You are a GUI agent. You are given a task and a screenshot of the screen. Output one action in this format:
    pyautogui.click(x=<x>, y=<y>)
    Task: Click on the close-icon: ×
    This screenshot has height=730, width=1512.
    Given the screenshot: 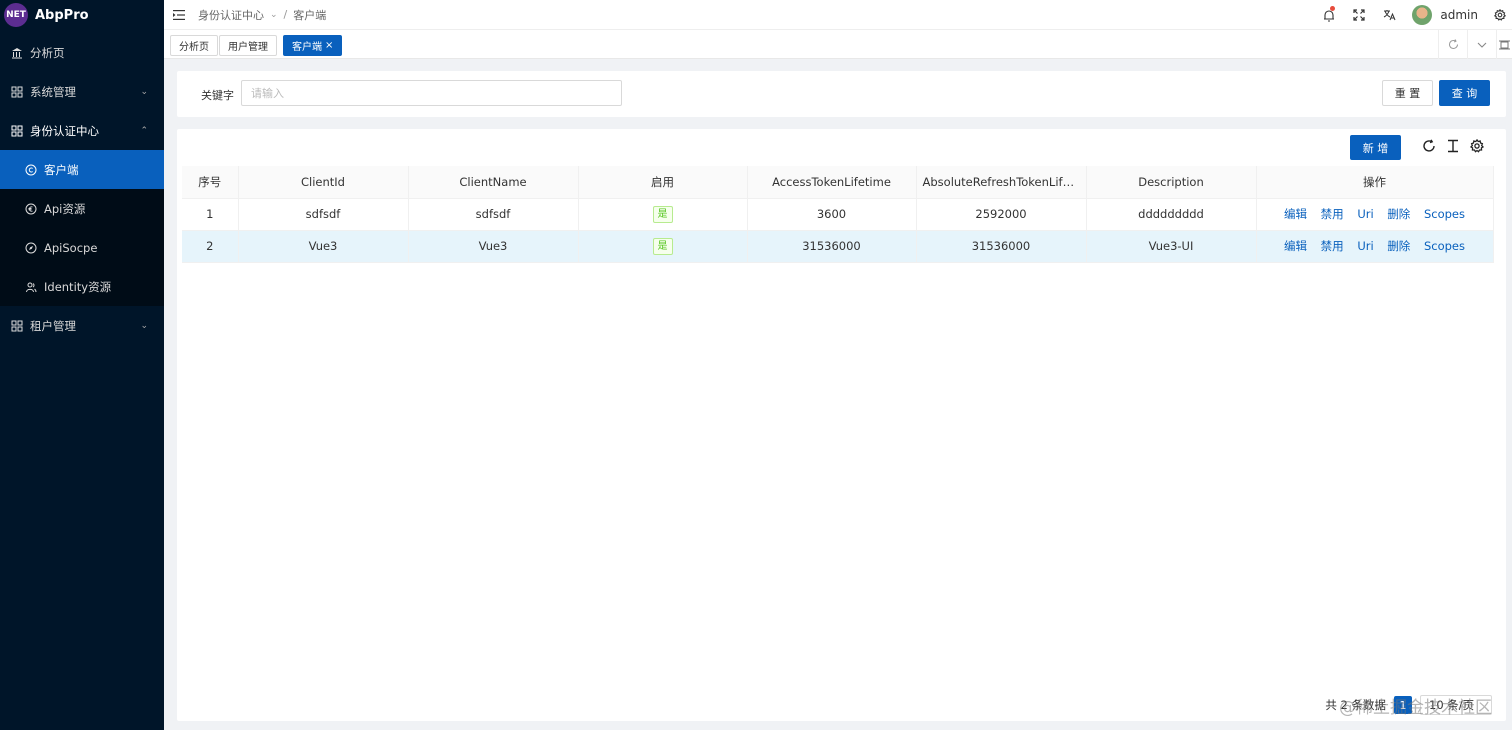 What is the action you would take?
    pyautogui.click(x=329, y=45)
    